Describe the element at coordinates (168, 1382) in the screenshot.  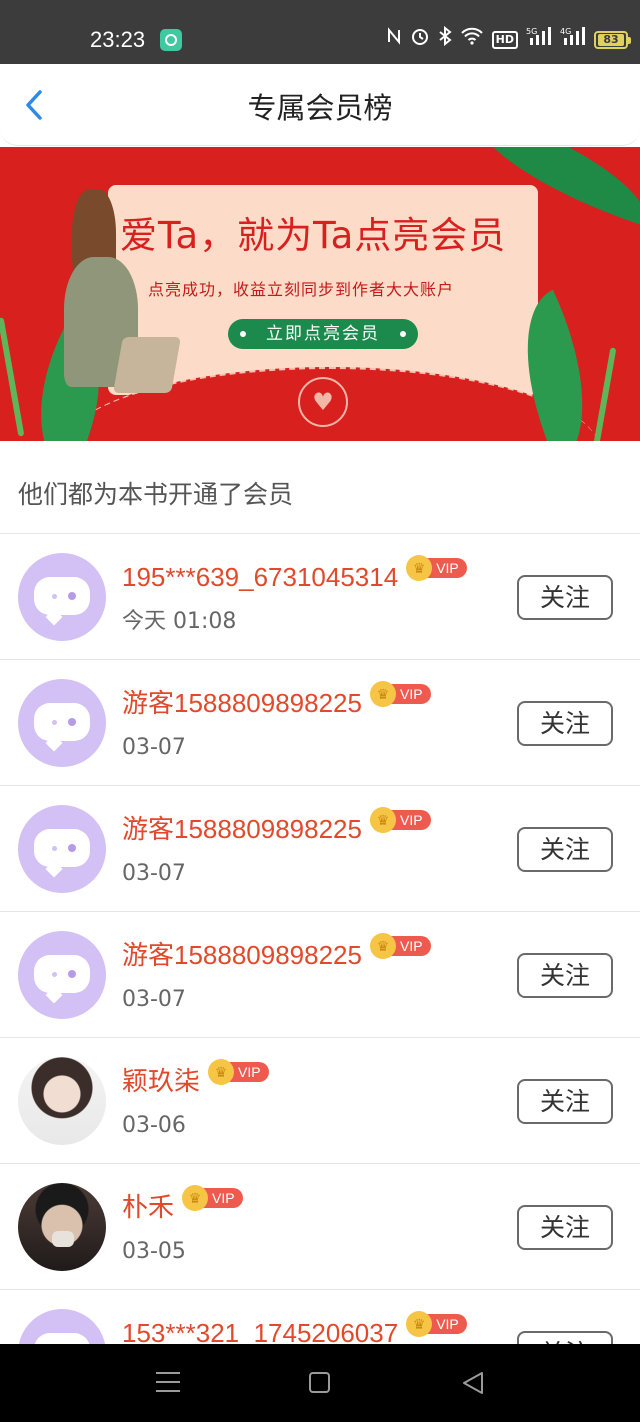
I see `menu-icon` at that location.